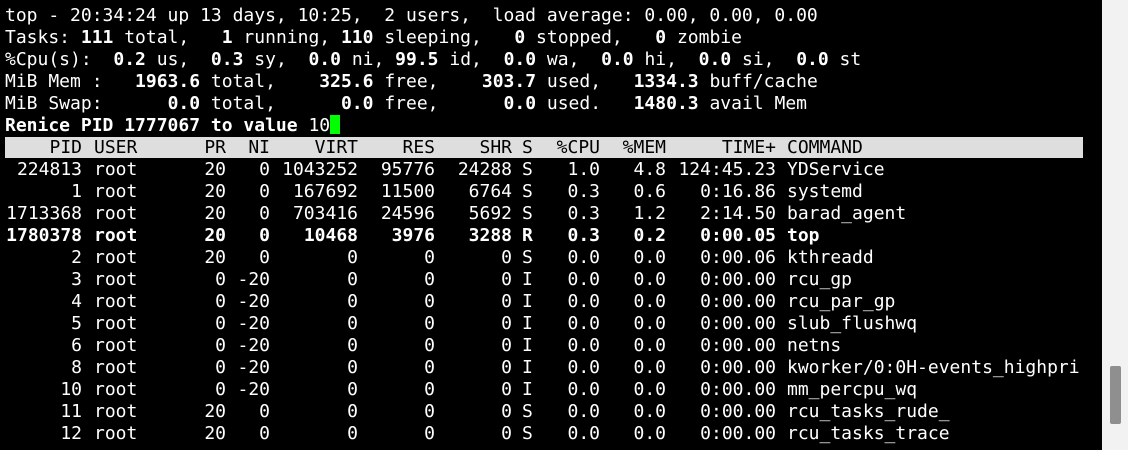 This screenshot has height=450, width=1128. I want to click on mem-buff: 1334.3, so click(666, 81).